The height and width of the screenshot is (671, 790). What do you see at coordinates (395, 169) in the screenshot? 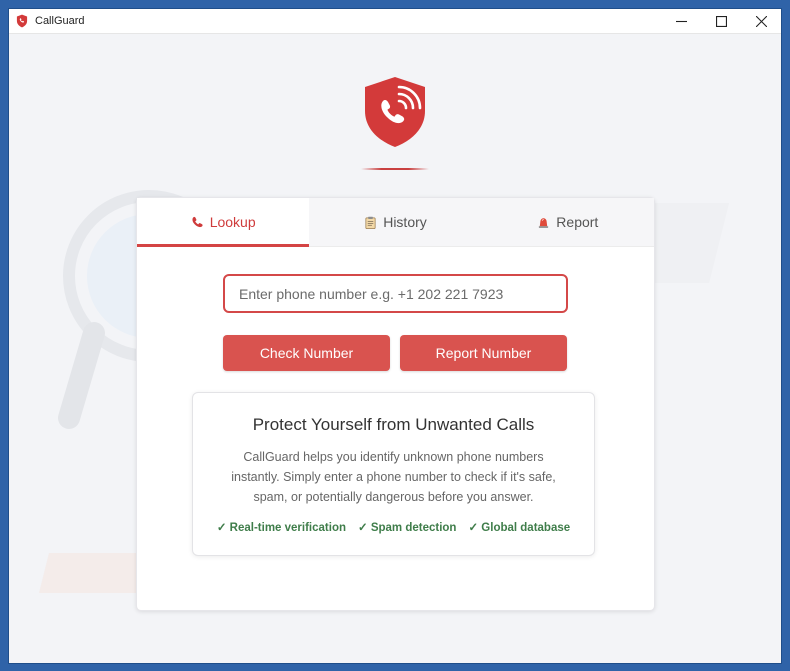
I see `logo-divider` at bounding box center [395, 169].